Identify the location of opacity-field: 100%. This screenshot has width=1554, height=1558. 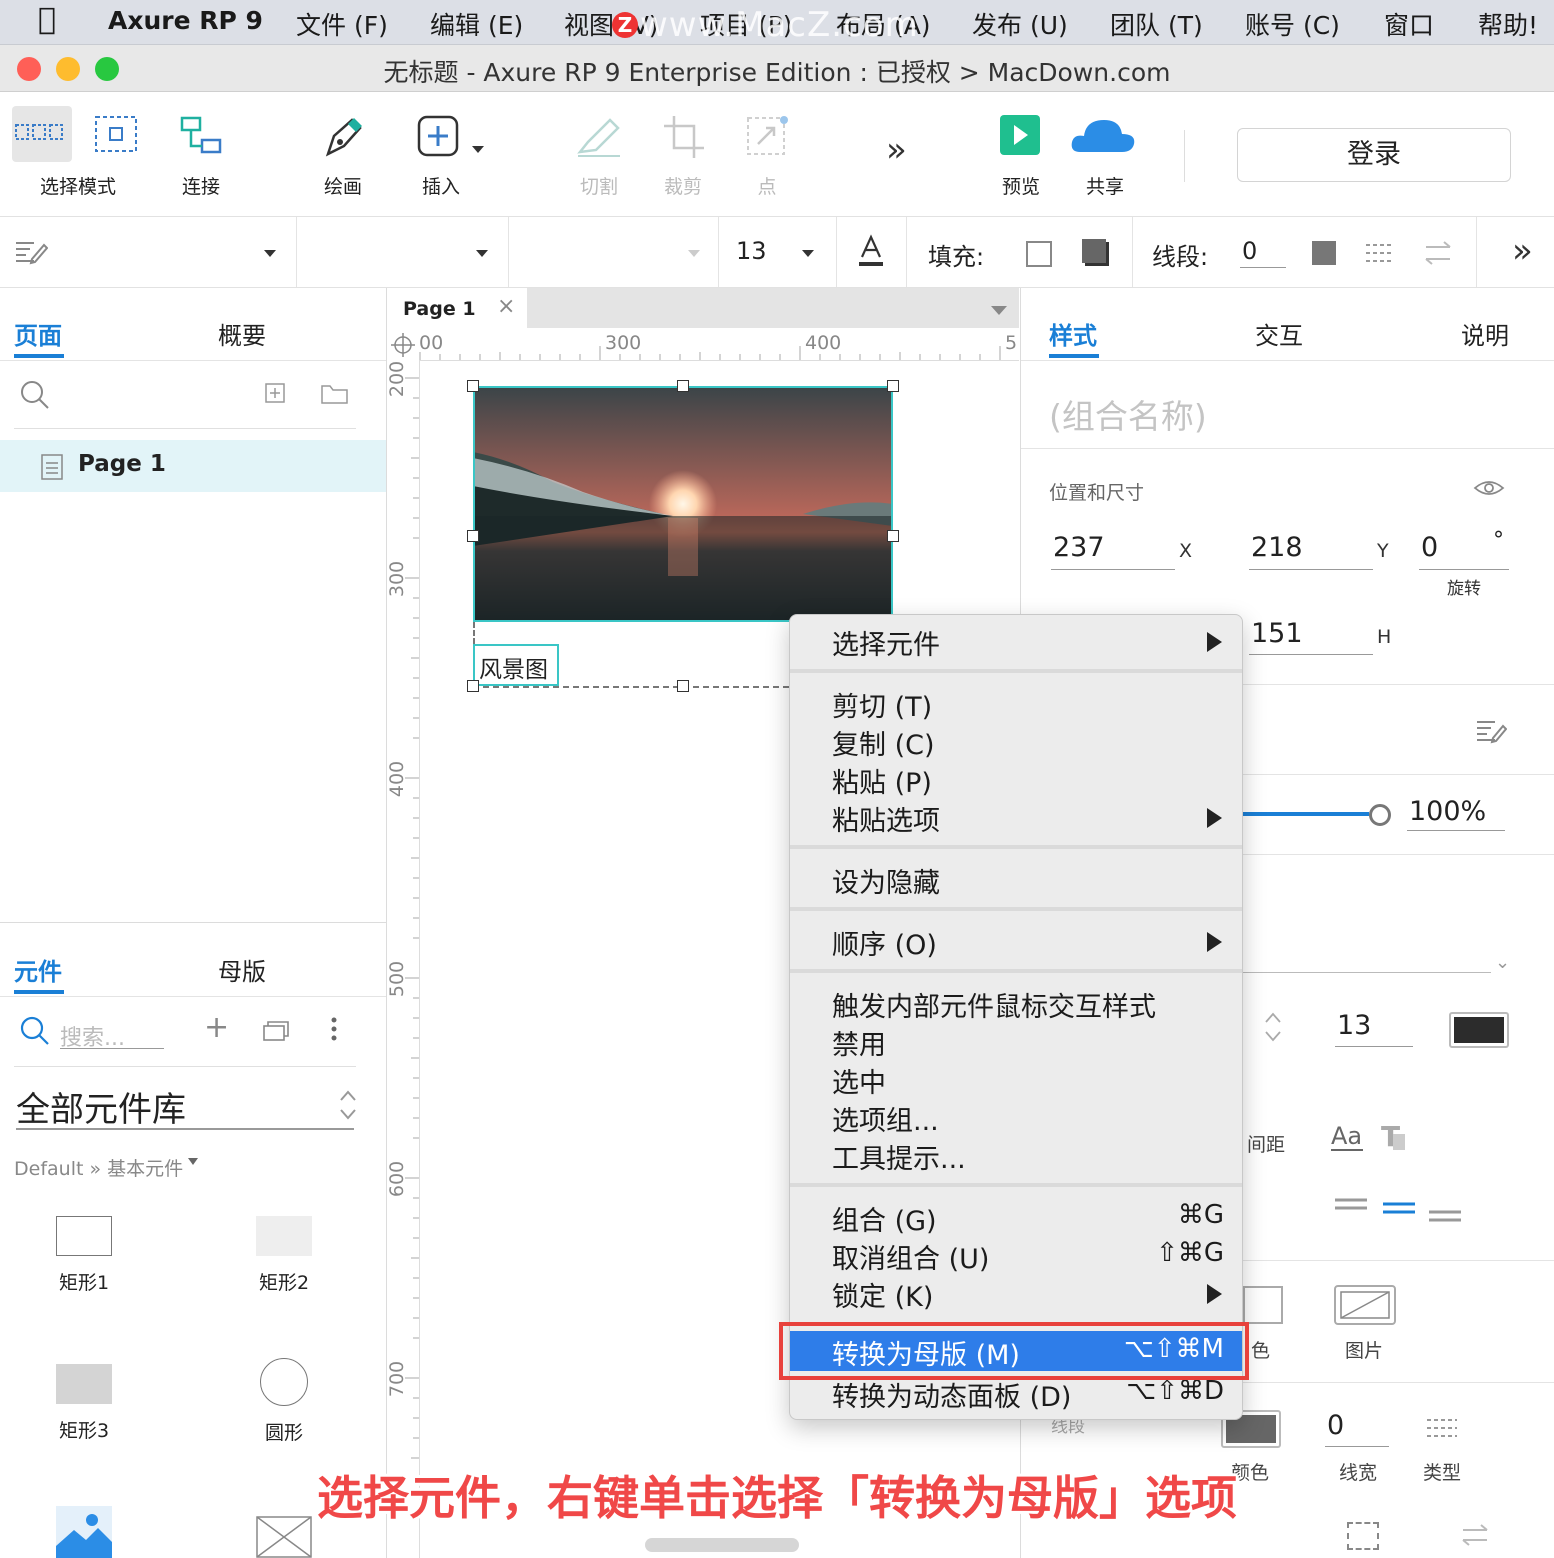
(1447, 811).